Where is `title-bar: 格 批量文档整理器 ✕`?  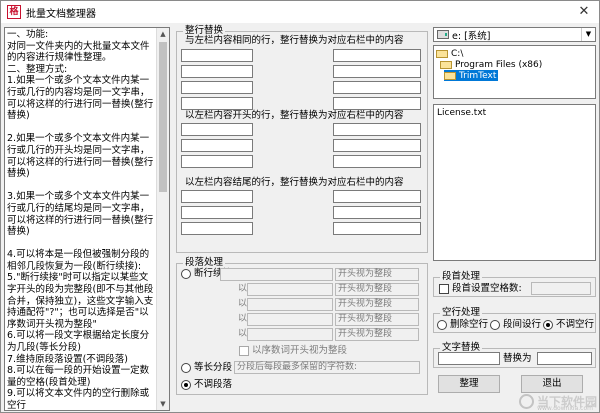
title-bar: 格 批量文档整理器 ✕ is located at coordinates (300, 12).